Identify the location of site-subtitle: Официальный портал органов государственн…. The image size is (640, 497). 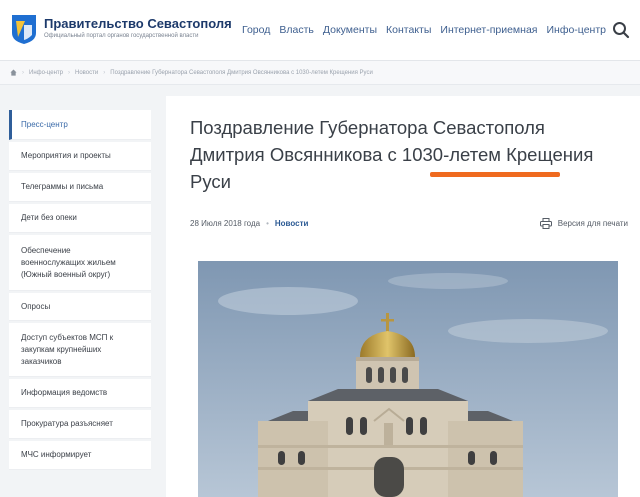
(121, 36).